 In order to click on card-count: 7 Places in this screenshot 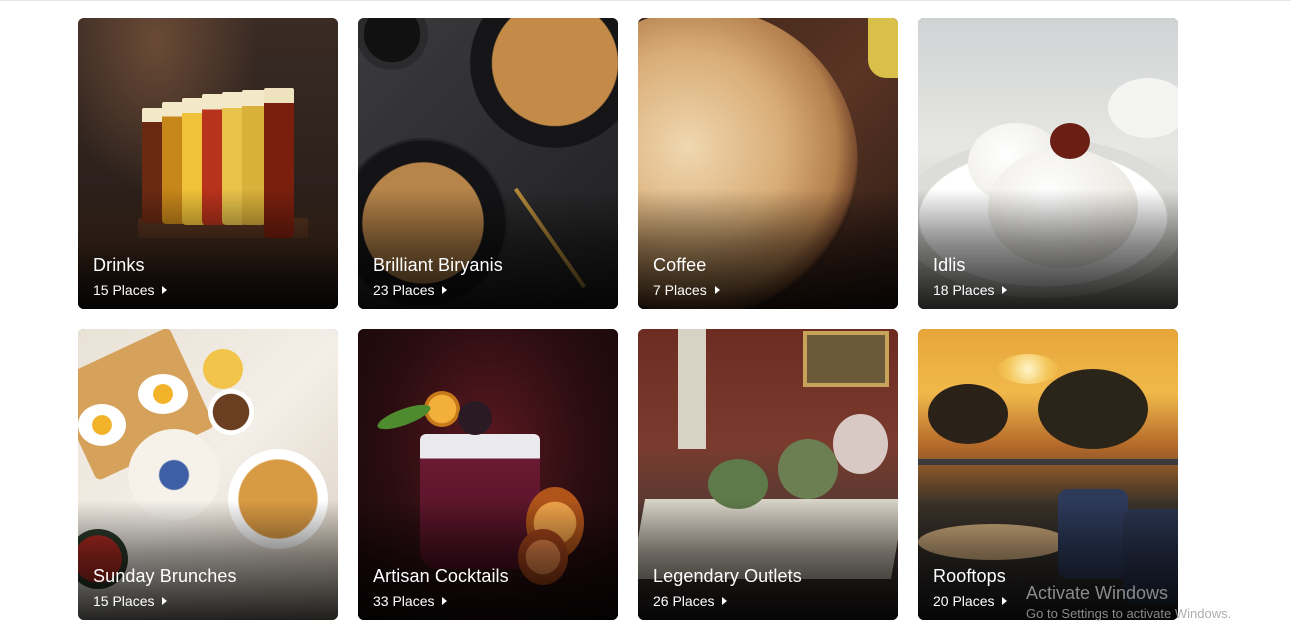, I will do `click(686, 290)`.